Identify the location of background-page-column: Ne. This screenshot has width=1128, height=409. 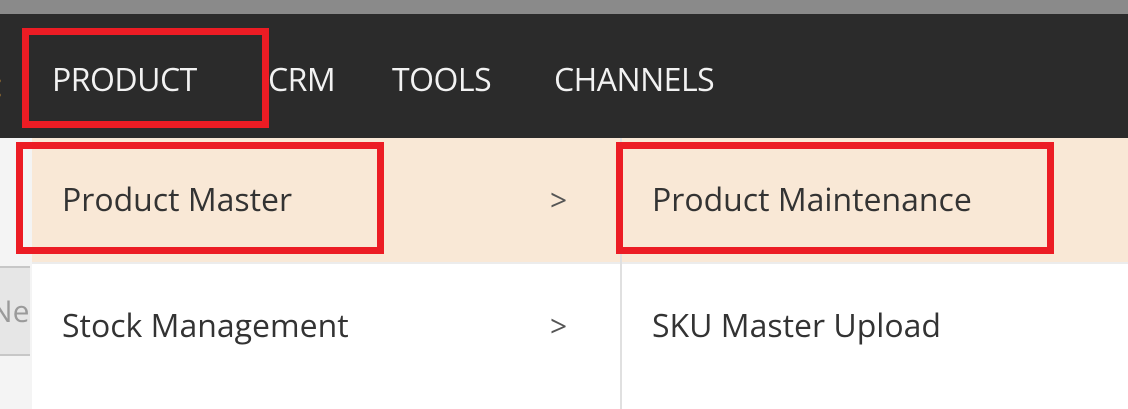
(17, 273).